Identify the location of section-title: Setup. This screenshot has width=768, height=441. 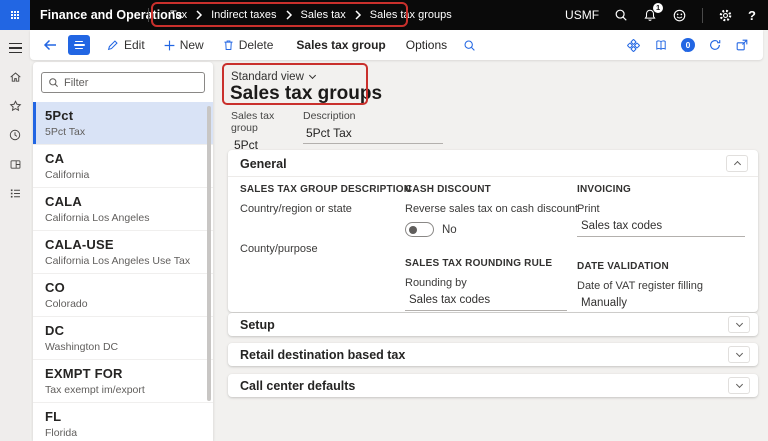
(257, 325).